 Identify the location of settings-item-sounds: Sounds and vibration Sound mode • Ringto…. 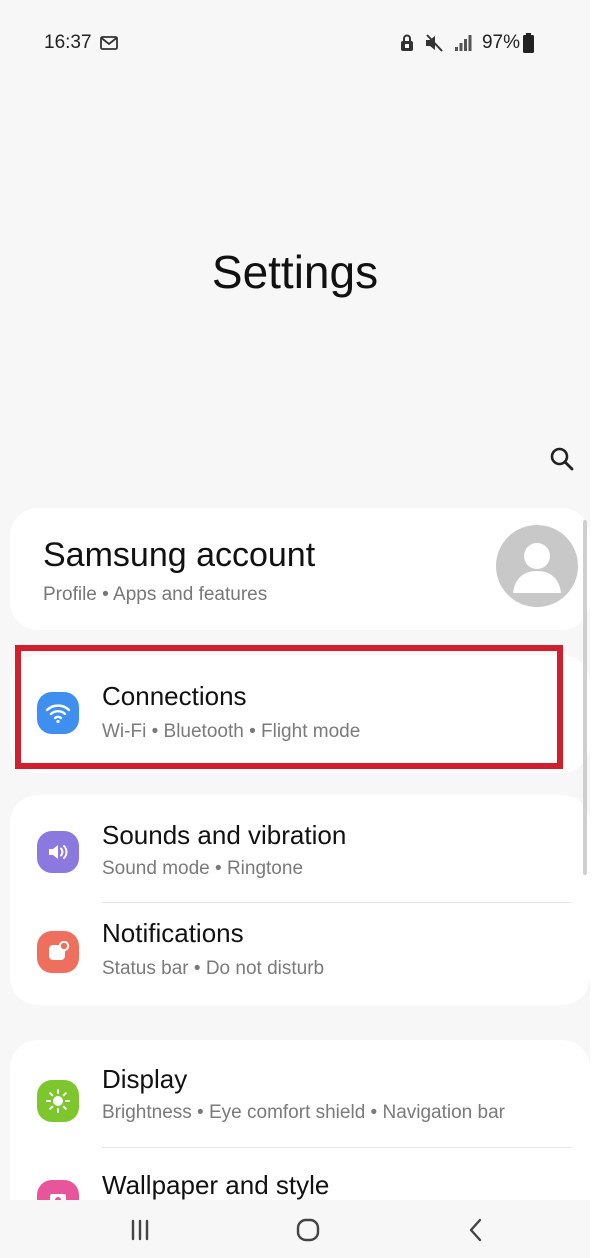
(300, 853).